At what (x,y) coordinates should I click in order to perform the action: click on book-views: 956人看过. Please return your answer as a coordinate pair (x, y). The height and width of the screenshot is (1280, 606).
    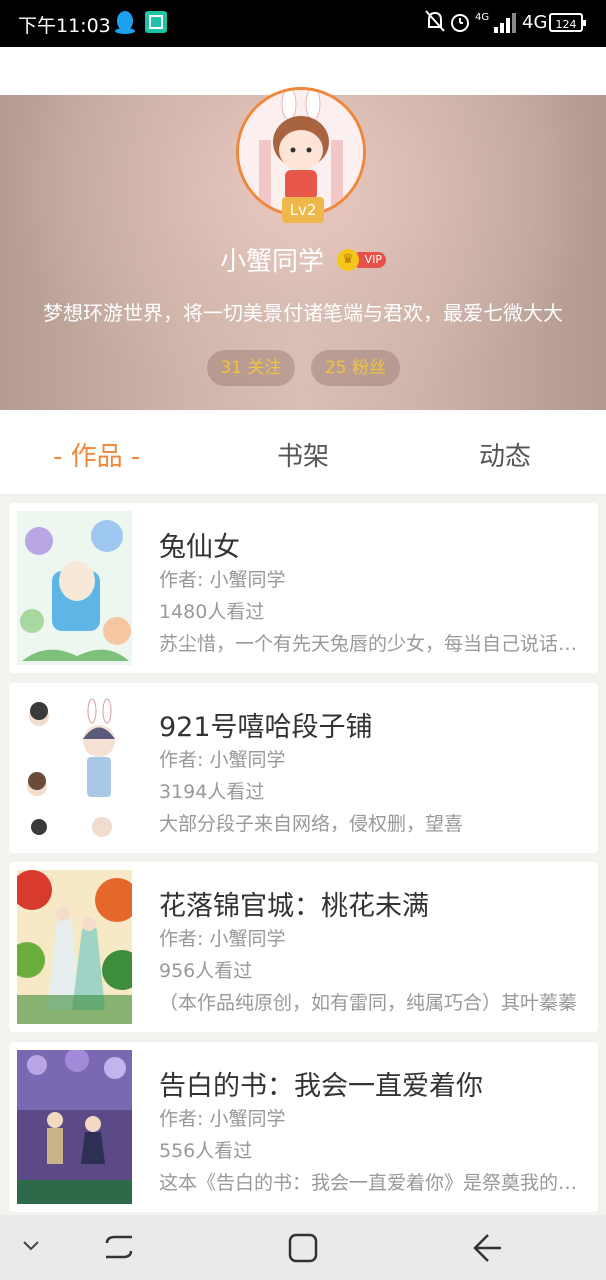
    Looking at the image, I should click on (206, 971).